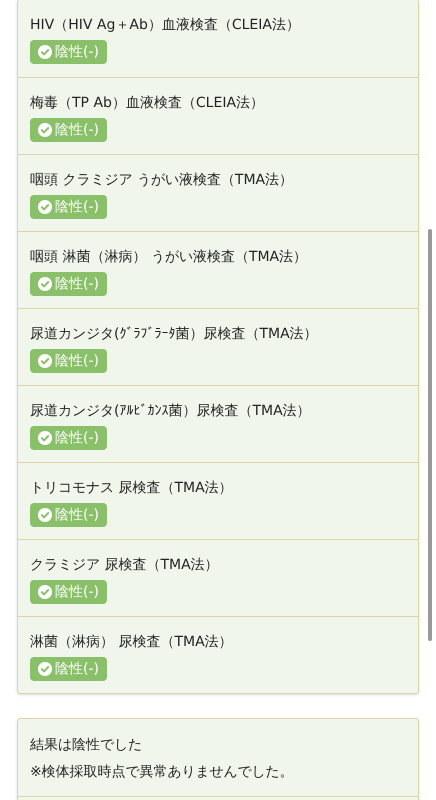 Image resolution: width=436 pixels, height=800 pixels. What do you see at coordinates (86, 745) in the screenshot?
I see `summary-text: 結果は陰性でした` at bounding box center [86, 745].